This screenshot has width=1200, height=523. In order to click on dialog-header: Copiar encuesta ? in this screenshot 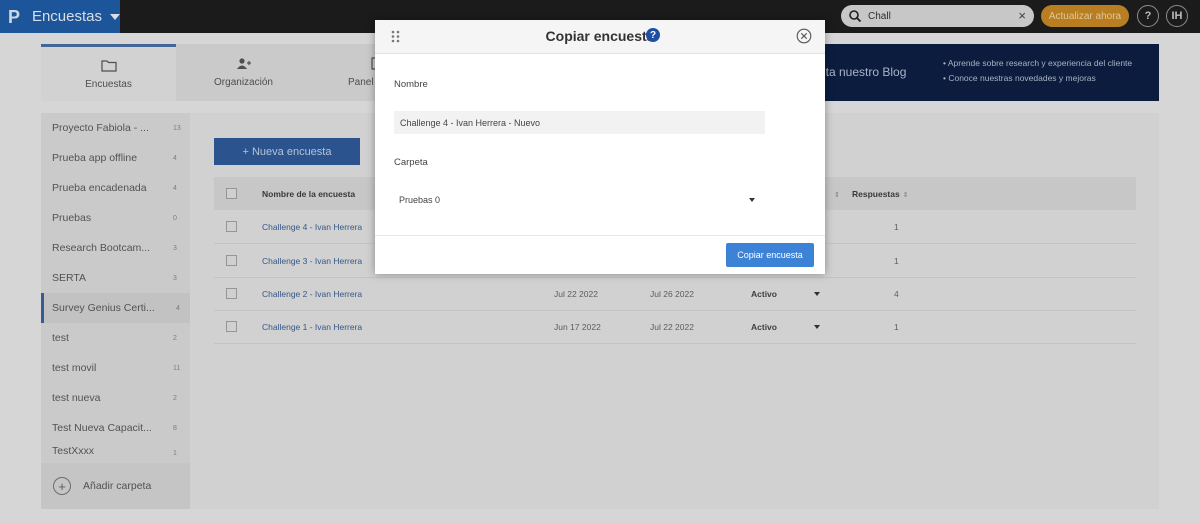, I will do `click(600, 37)`.